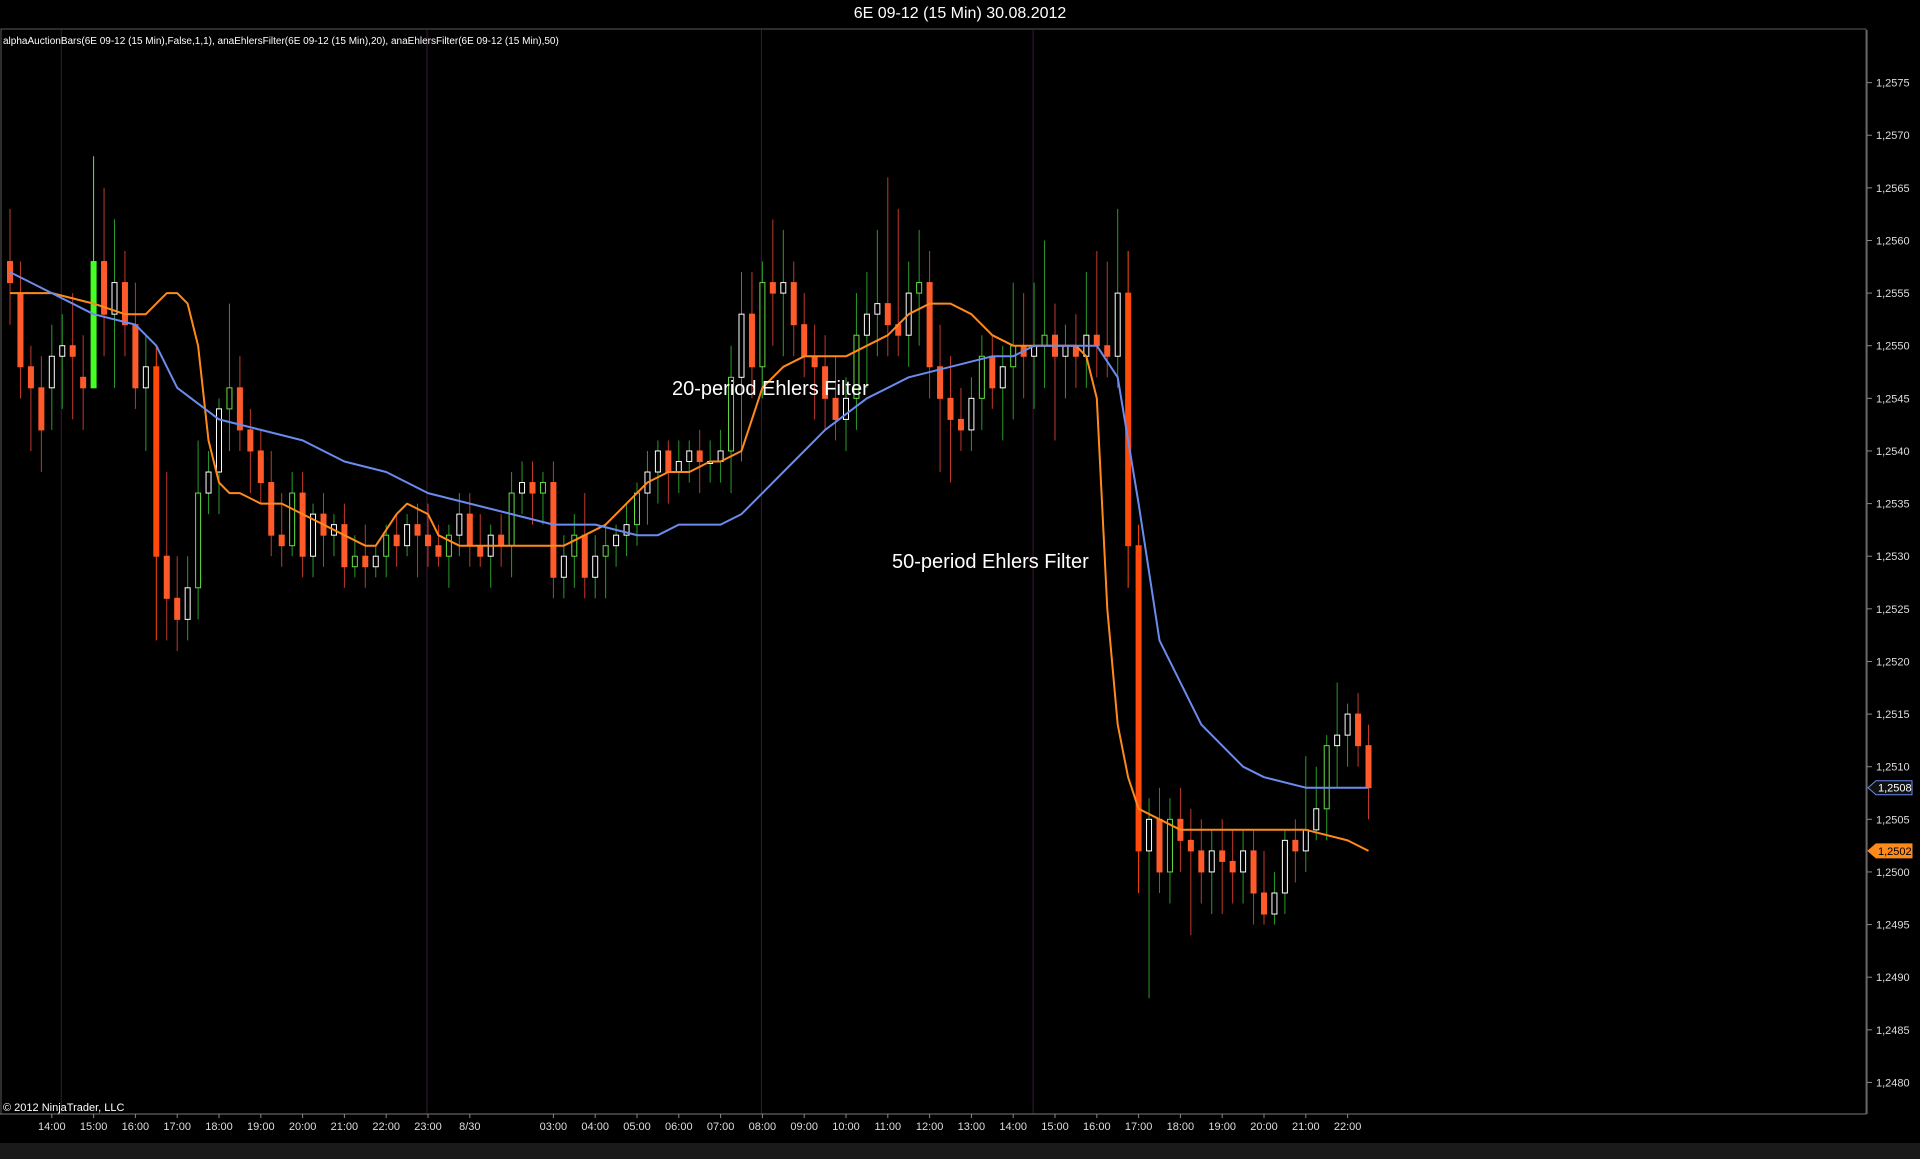 This screenshot has width=1920, height=1159. Describe the element at coordinates (345, 1127) in the screenshot. I see `x-tick-label: 21:00` at that location.